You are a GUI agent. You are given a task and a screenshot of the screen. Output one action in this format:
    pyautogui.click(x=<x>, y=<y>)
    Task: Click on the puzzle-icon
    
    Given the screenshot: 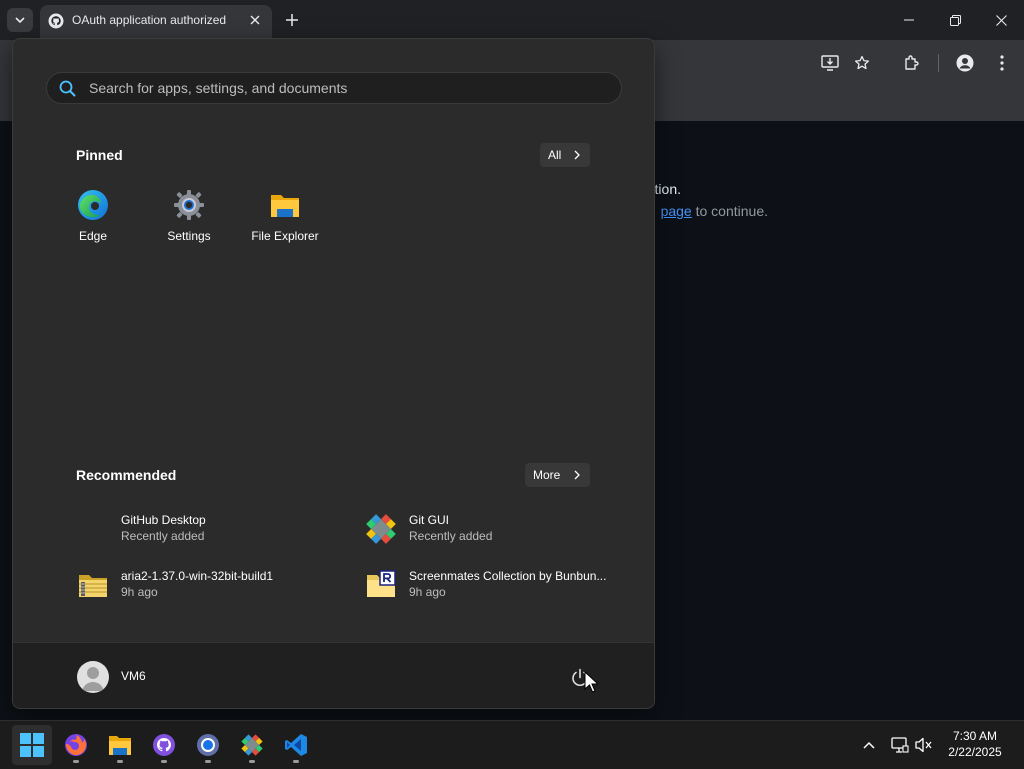 What is the action you would take?
    pyautogui.click(x=912, y=62)
    